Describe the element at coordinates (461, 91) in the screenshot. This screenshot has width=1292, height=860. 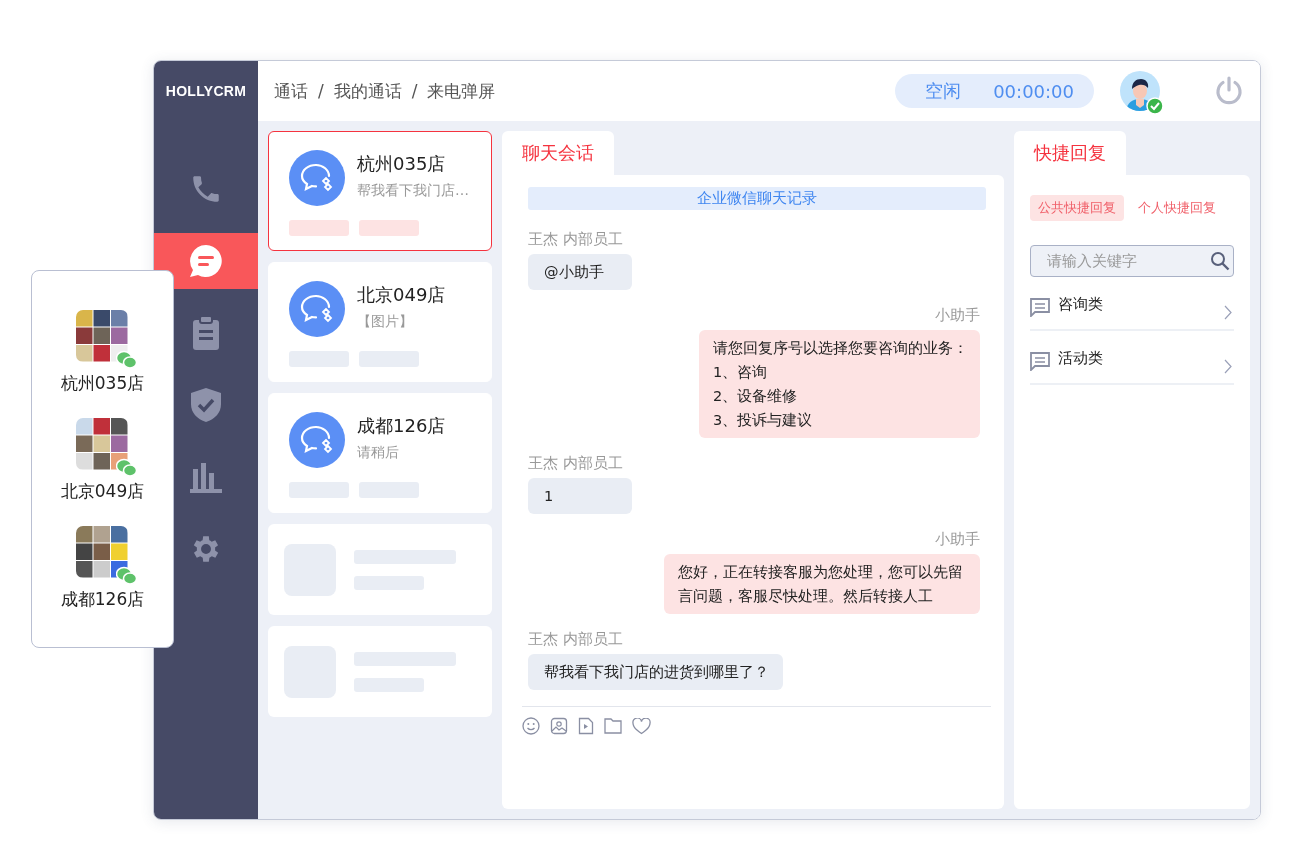
I see `breadcrumb-item: 来电弹屏` at that location.